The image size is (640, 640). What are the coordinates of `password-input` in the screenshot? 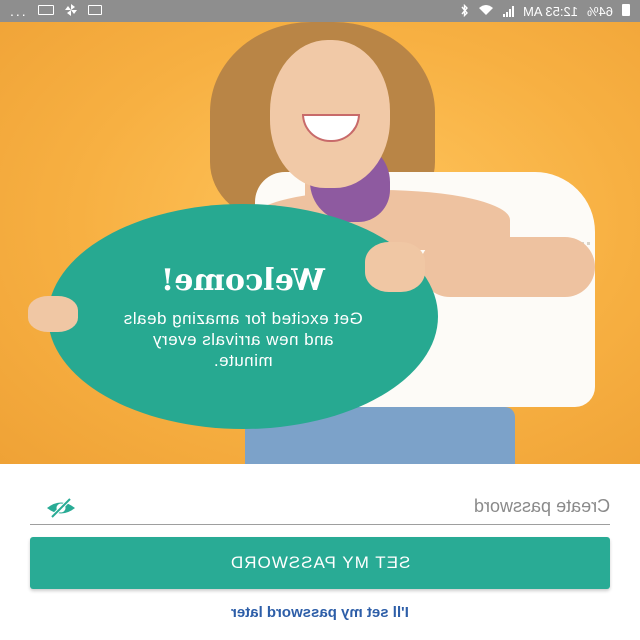 It's located at (350, 507).